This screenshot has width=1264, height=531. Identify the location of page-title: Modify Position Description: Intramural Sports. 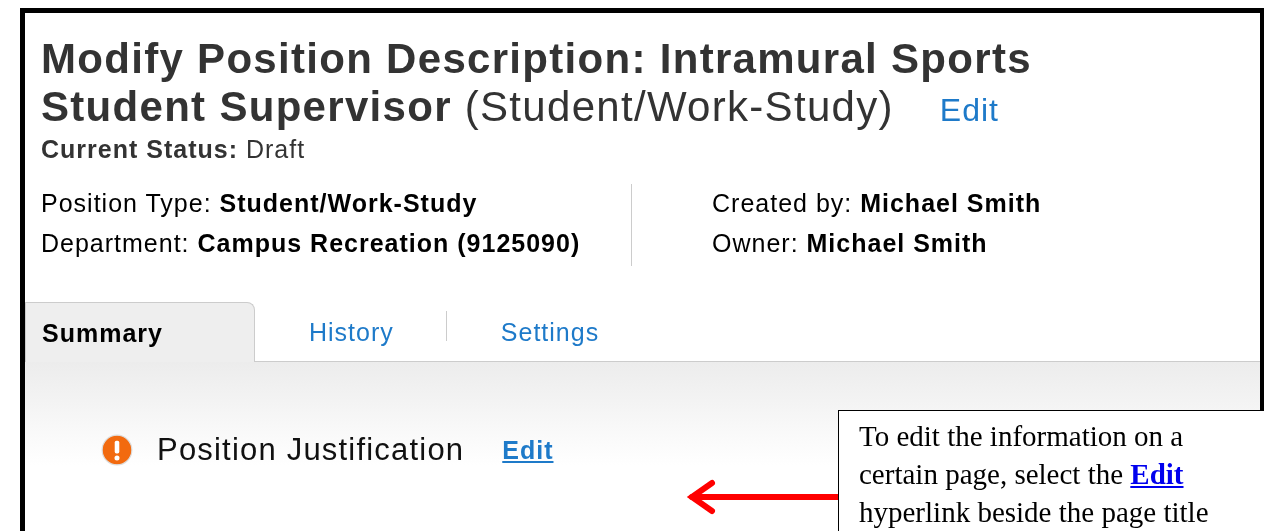
(537, 59).